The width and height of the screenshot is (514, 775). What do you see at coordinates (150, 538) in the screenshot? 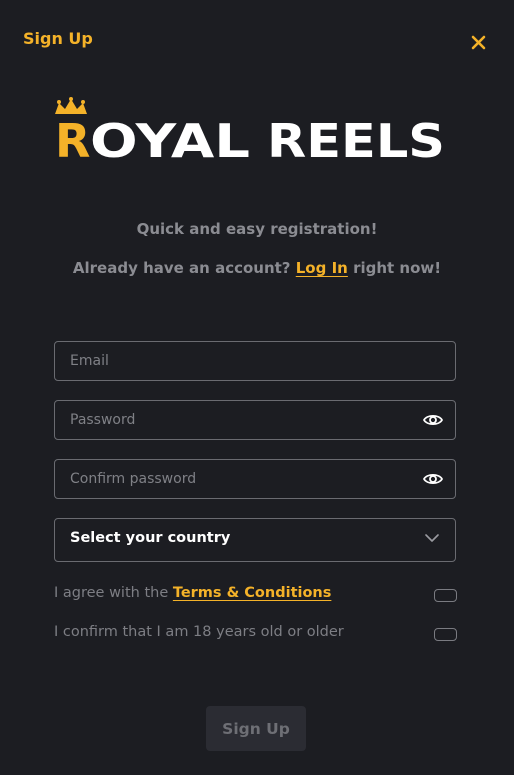
I see `country-select-value: Select your country` at bounding box center [150, 538].